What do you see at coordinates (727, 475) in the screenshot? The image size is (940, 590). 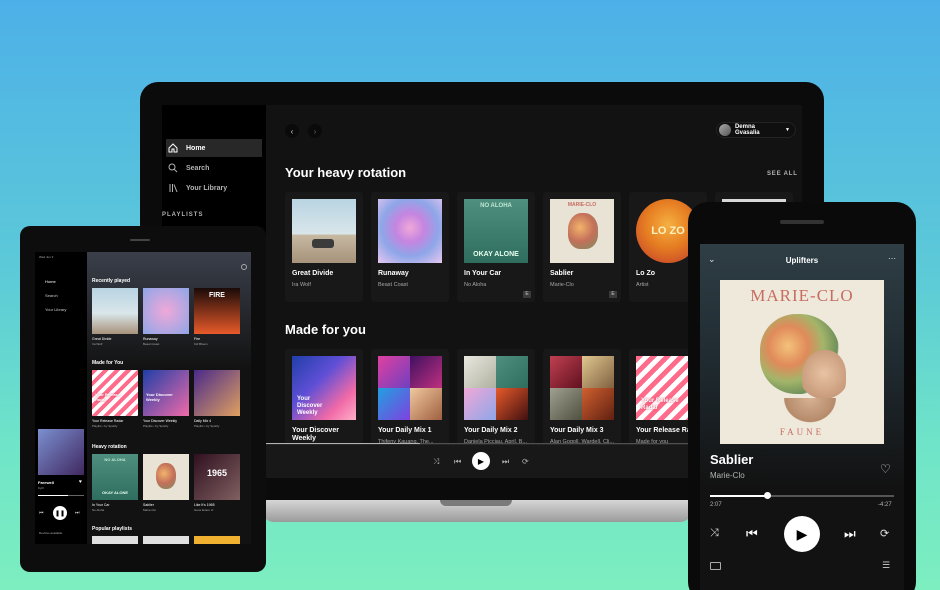 I see `phone-artist-name: Marie-Clo` at bounding box center [727, 475].